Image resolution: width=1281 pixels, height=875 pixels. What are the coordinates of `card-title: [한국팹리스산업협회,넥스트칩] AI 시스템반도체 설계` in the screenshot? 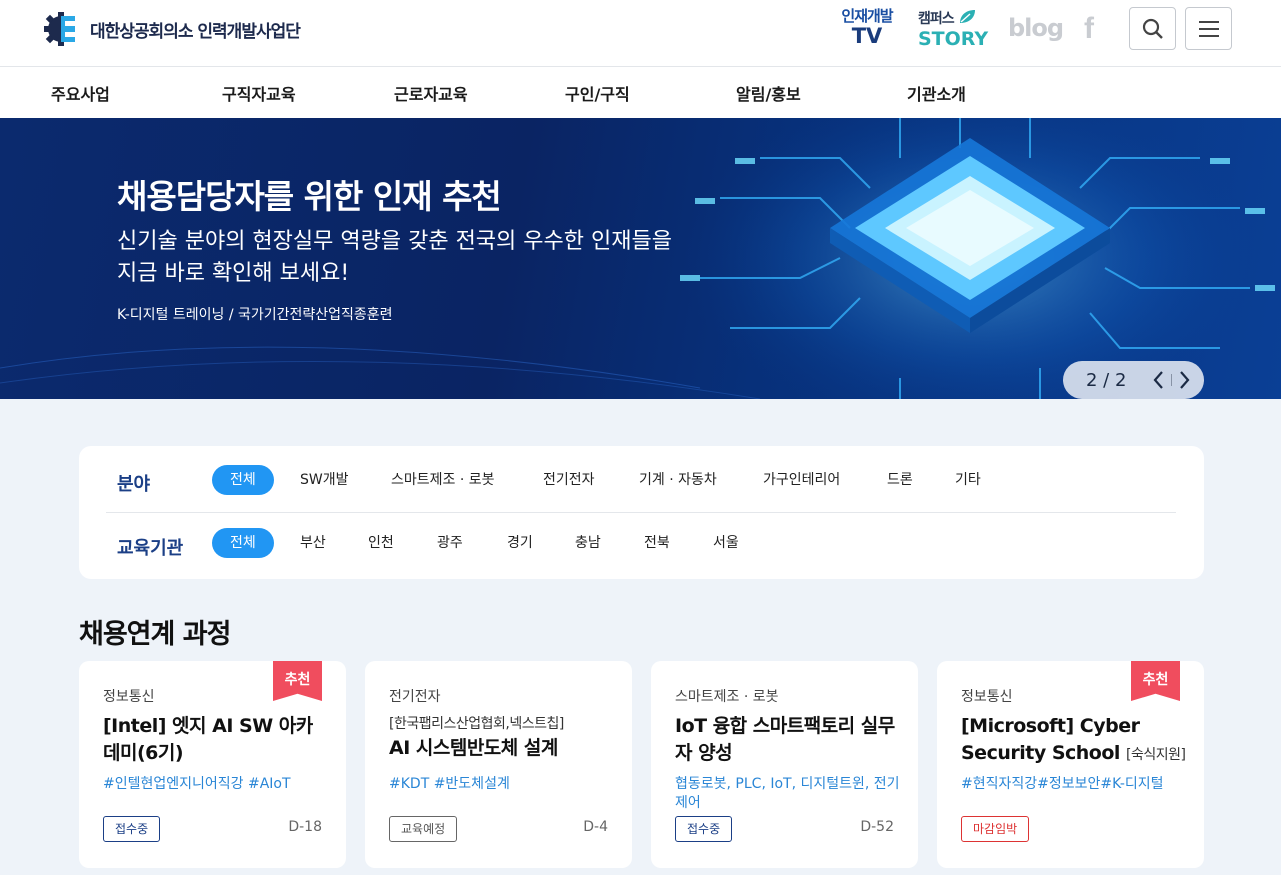 It's located at (501, 737).